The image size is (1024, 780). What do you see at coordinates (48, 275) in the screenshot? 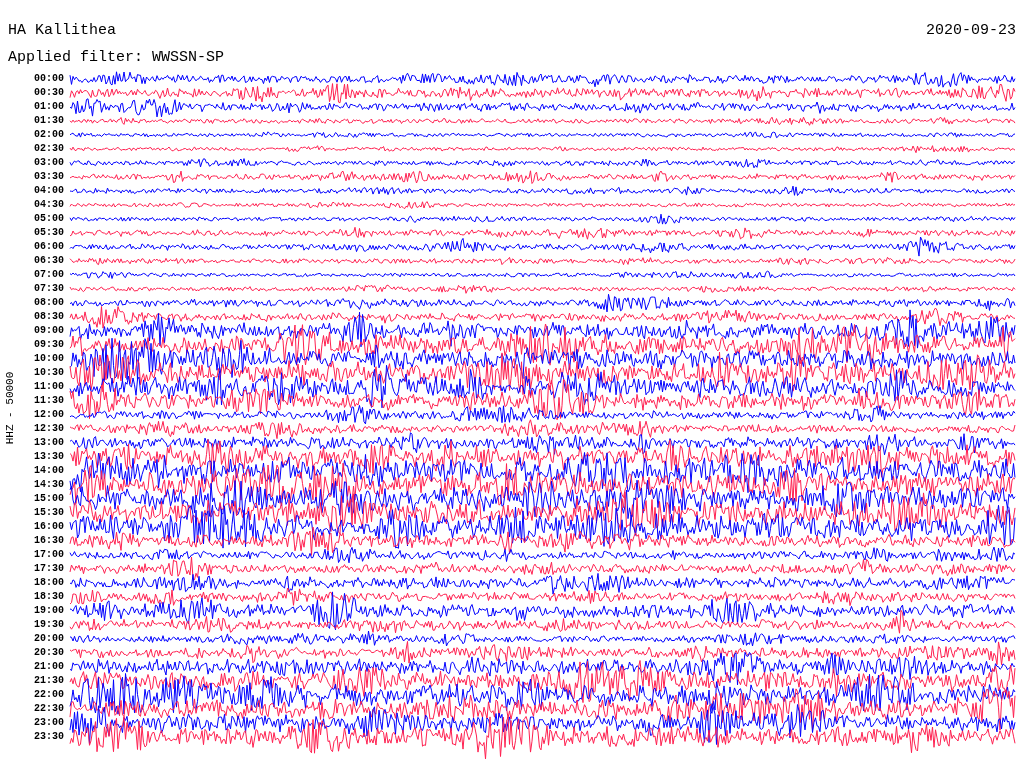
I see `time-label: 07:00` at bounding box center [48, 275].